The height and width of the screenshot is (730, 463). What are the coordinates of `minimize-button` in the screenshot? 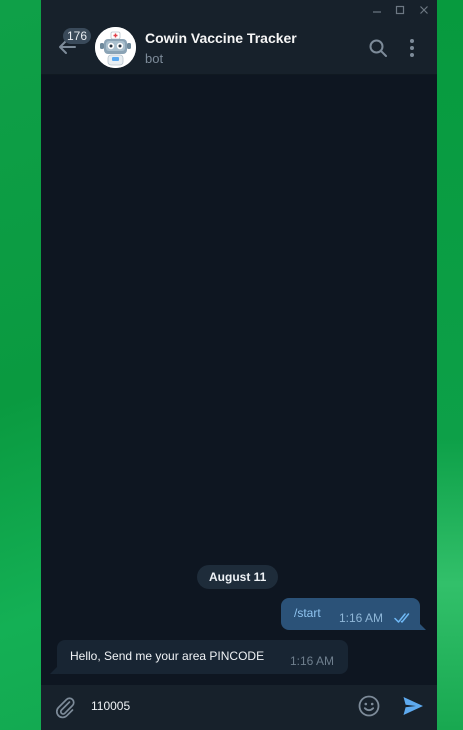 It's located at (377, 10).